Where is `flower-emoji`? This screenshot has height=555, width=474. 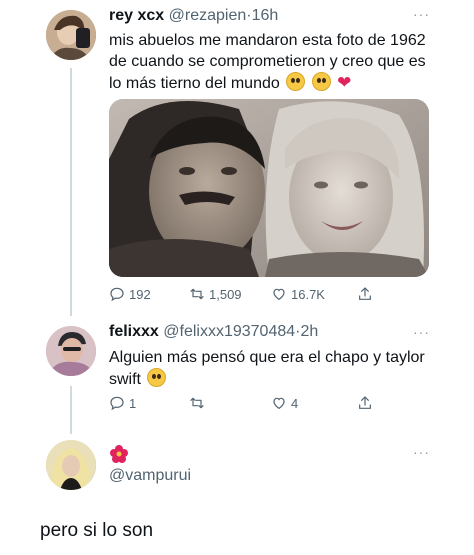 flower-emoji is located at coordinates (119, 454).